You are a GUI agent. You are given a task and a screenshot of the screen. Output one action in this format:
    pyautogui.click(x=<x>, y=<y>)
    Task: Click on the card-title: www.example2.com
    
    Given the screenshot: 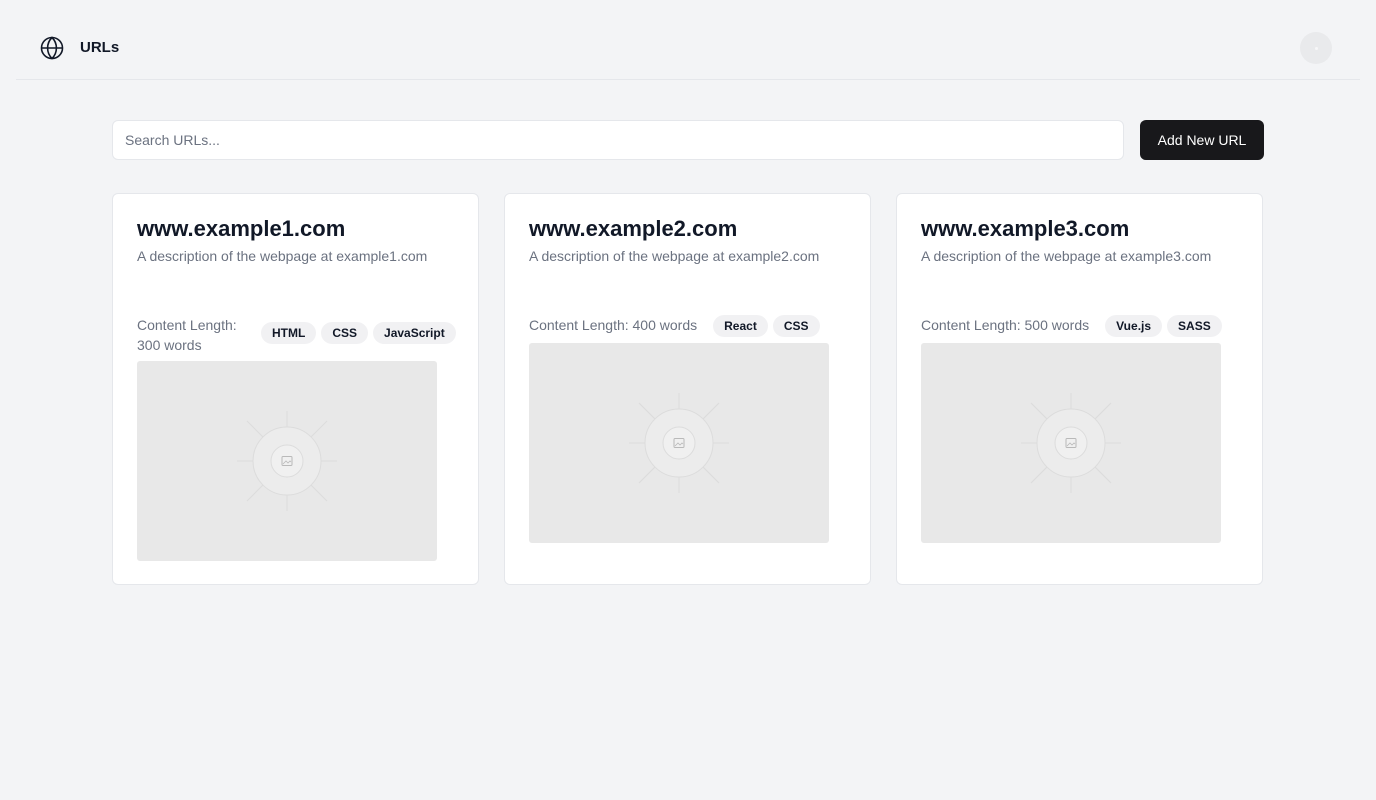 What is the action you would take?
    pyautogui.click(x=633, y=229)
    